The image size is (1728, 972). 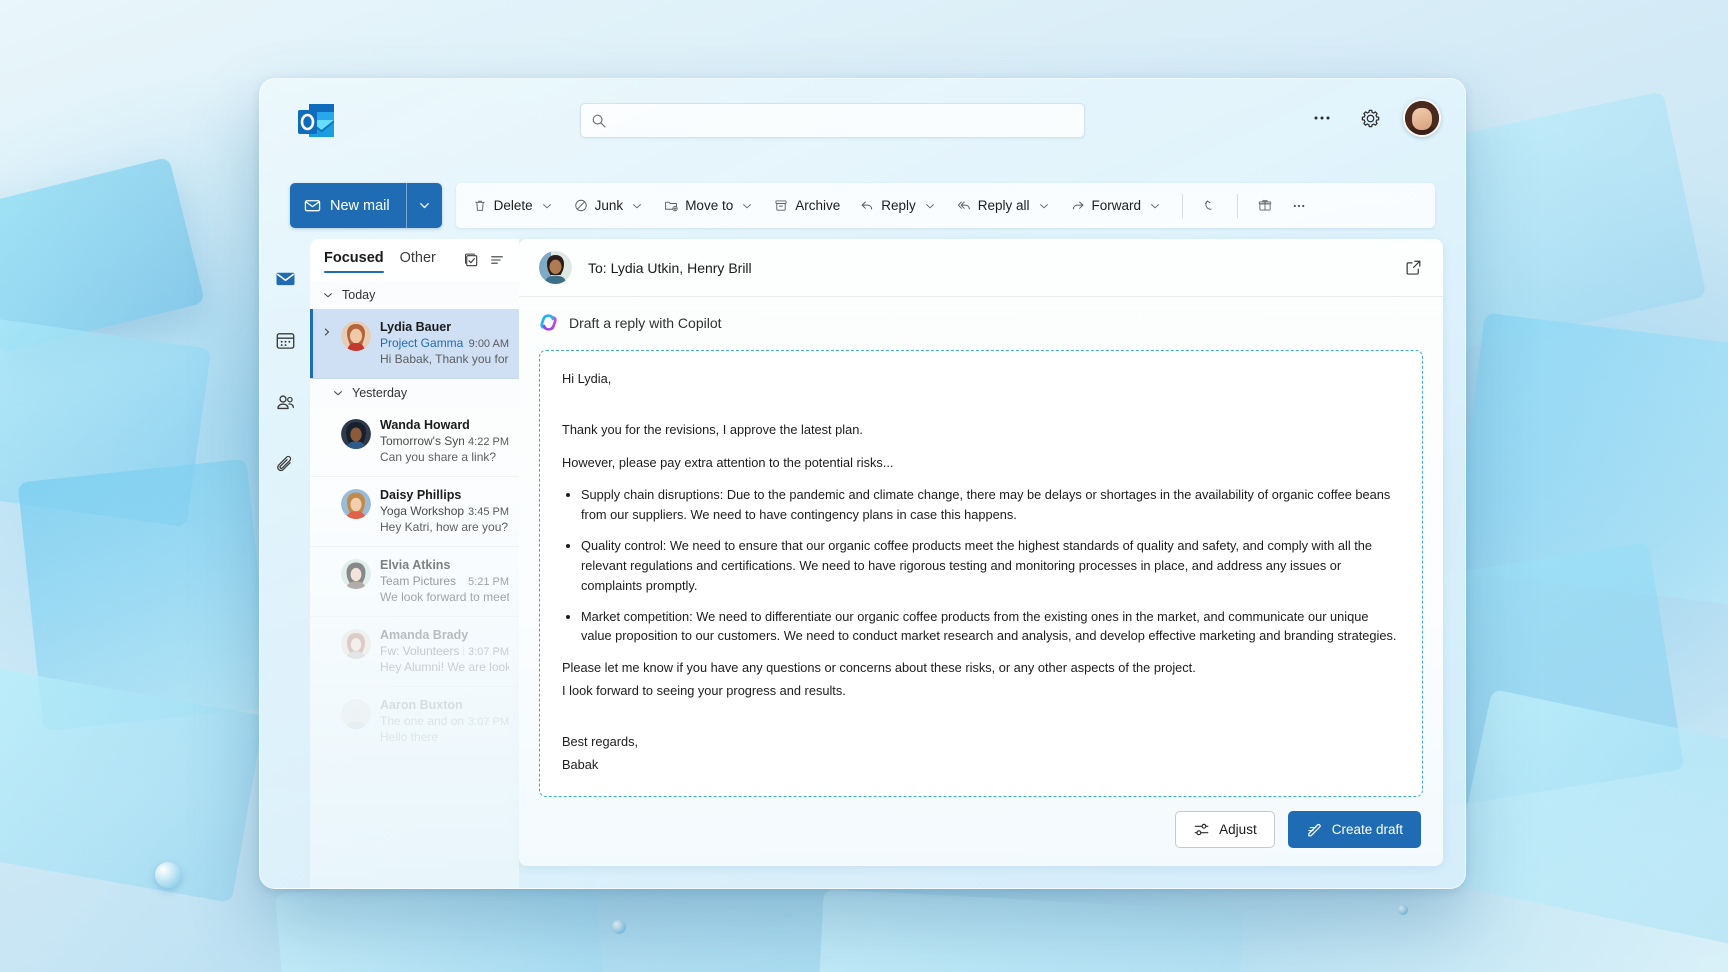 I want to click on timestamp: 3:07 PM, so click(x=488, y=722).